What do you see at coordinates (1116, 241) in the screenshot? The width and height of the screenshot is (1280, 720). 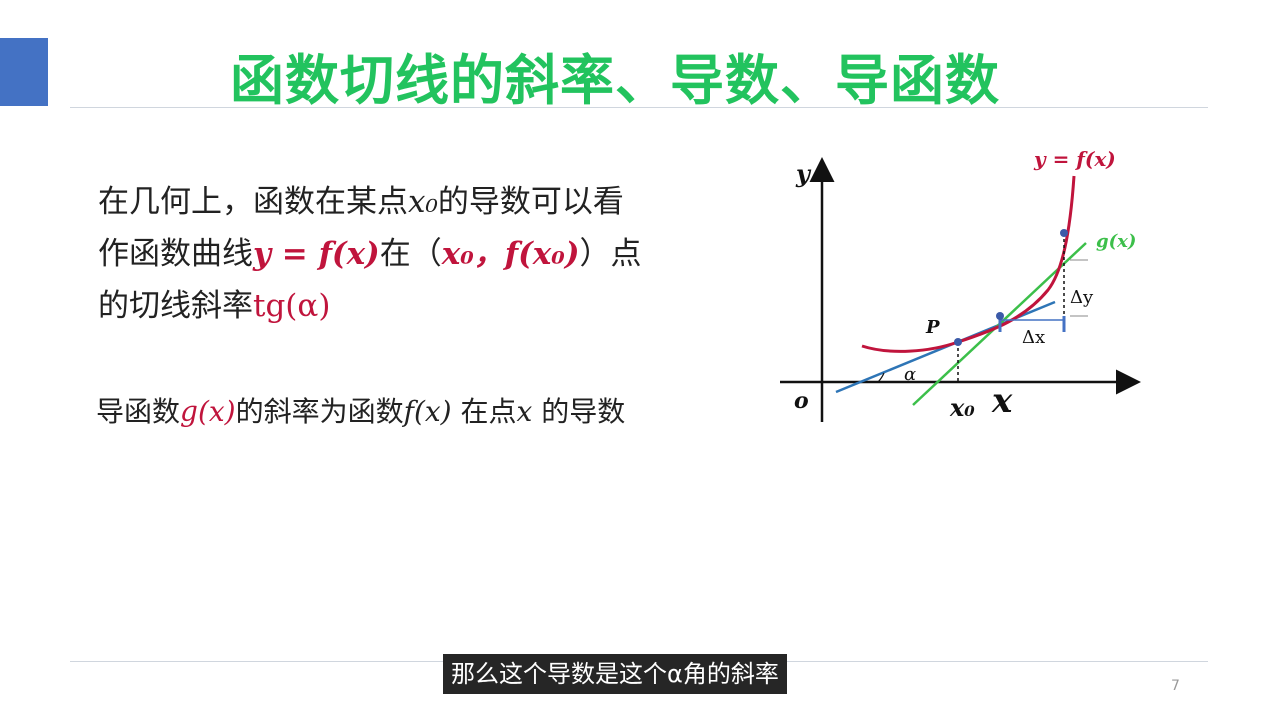 I see `gx-label: g(x)` at bounding box center [1116, 241].